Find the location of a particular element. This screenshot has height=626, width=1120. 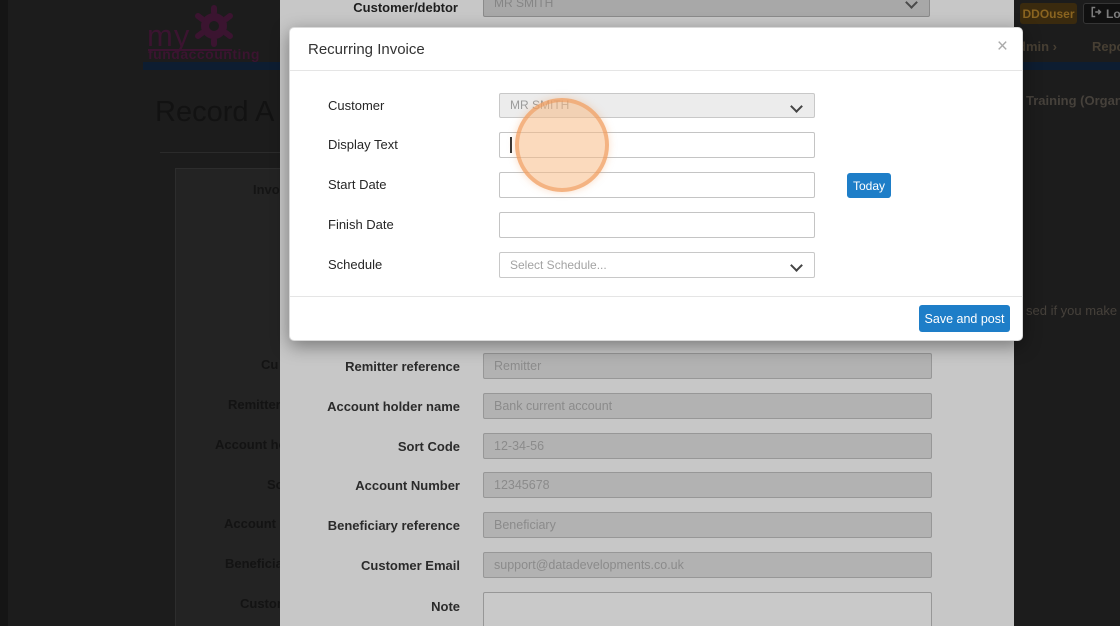

logout-button-dimmed: Lo is located at coordinates (1101, 13).